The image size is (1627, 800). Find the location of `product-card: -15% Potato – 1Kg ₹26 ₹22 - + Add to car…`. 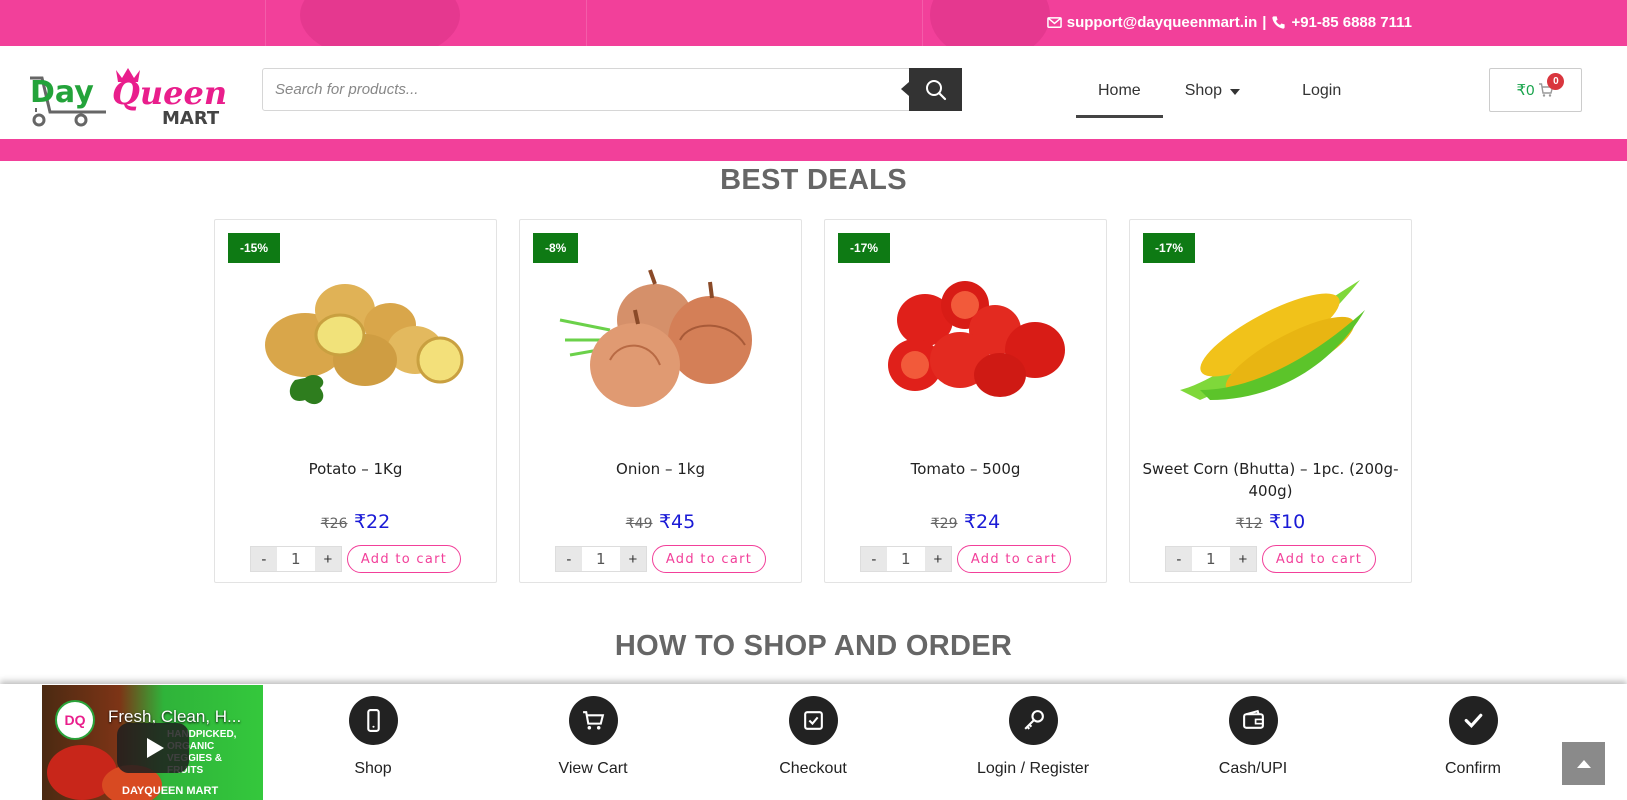

product-card: -15% Potato – 1Kg ₹26 ₹22 - + Add to car… is located at coordinates (355, 401).